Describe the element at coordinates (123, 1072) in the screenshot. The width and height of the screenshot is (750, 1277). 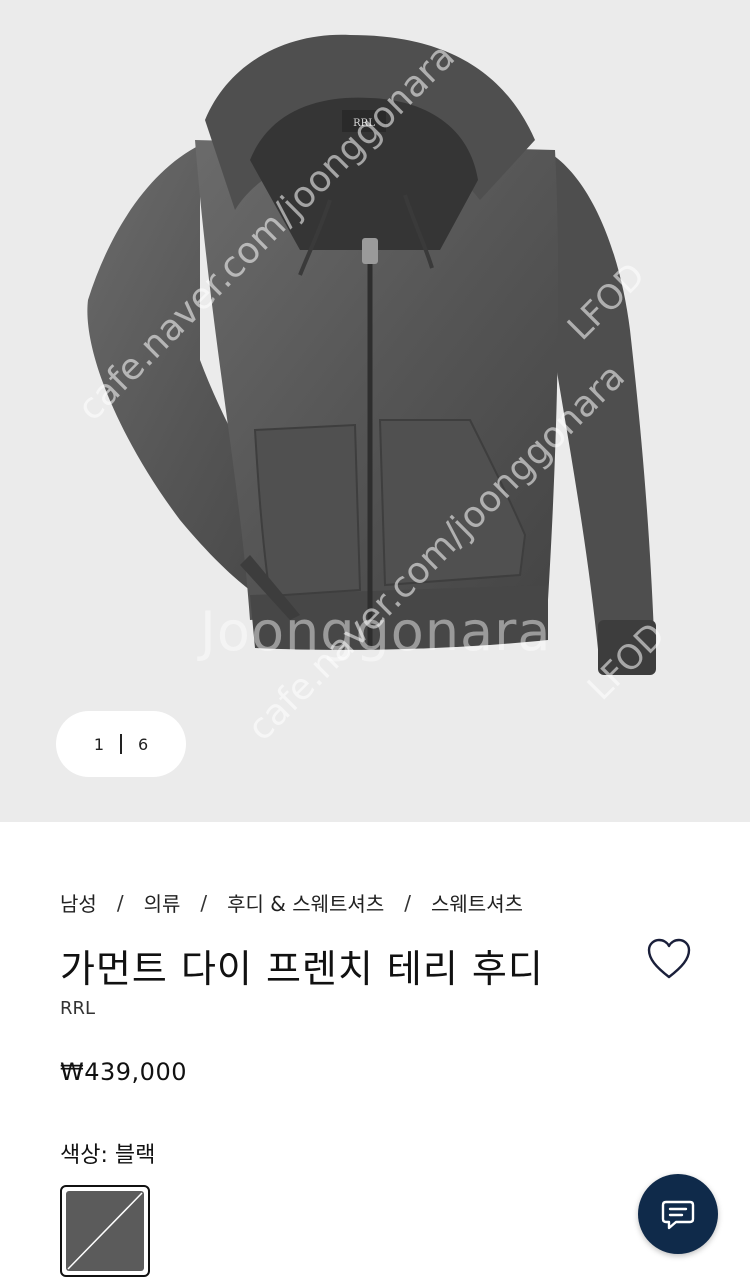
I see `product-price: ₩439,000` at that location.